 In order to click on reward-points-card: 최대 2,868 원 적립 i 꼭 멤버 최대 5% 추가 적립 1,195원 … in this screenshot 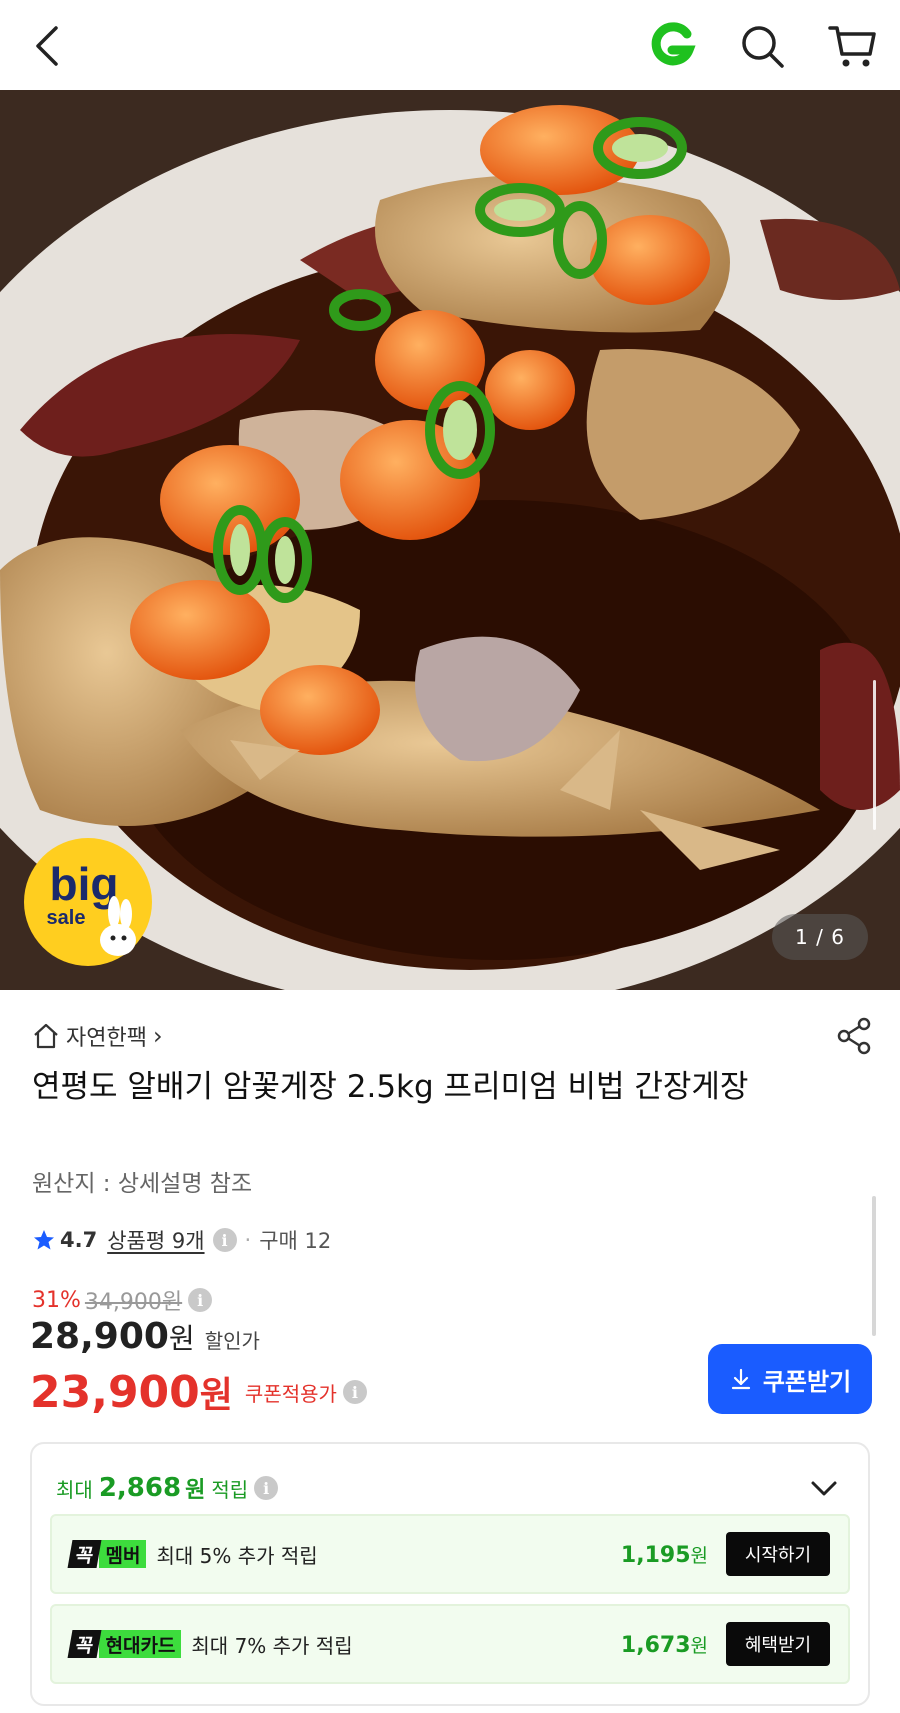, I will do `click(450, 1574)`.